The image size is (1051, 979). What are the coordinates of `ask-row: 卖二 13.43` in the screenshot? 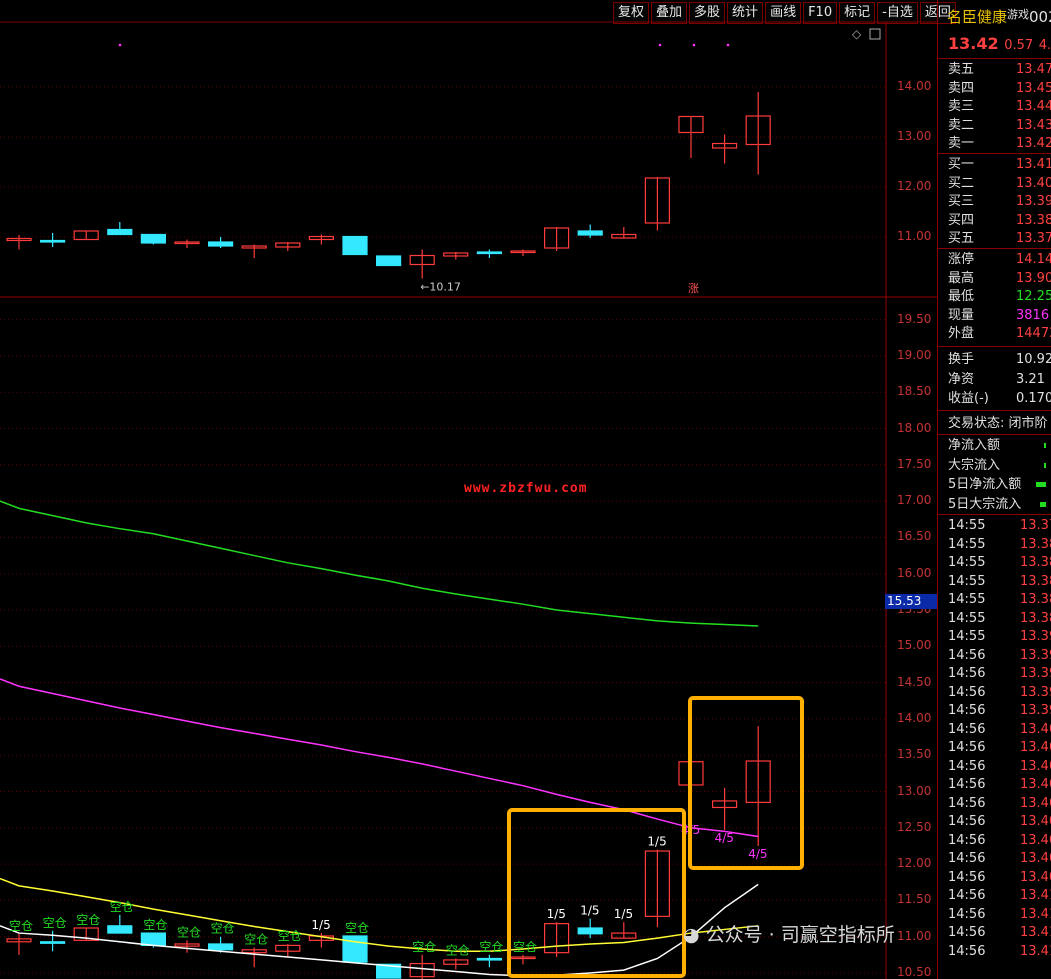 It's located at (999, 125).